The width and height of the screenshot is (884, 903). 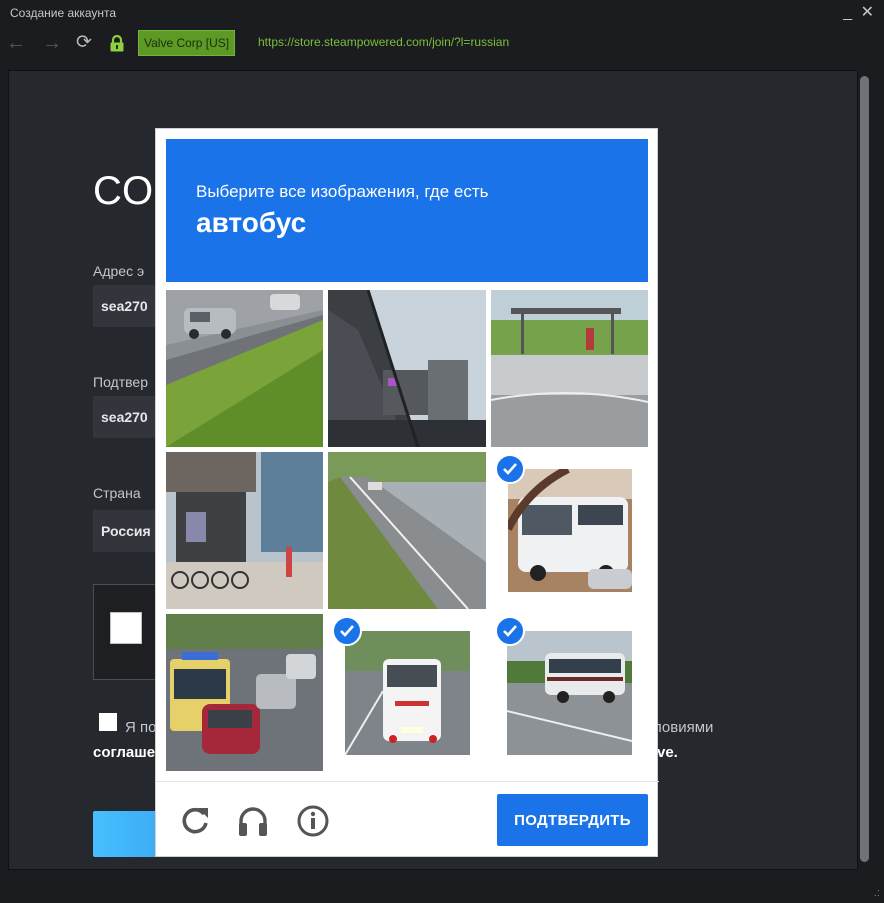 I want to click on window-controls: _ ✕, so click(x=856, y=12).